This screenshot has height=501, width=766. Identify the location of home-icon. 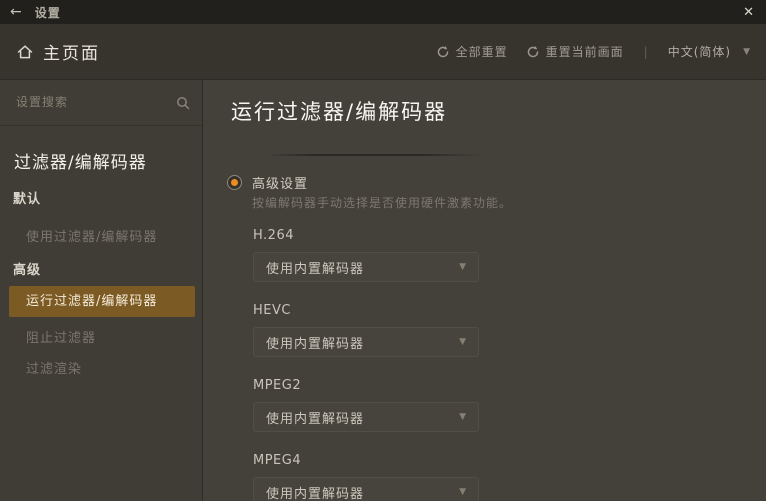
(25, 52).